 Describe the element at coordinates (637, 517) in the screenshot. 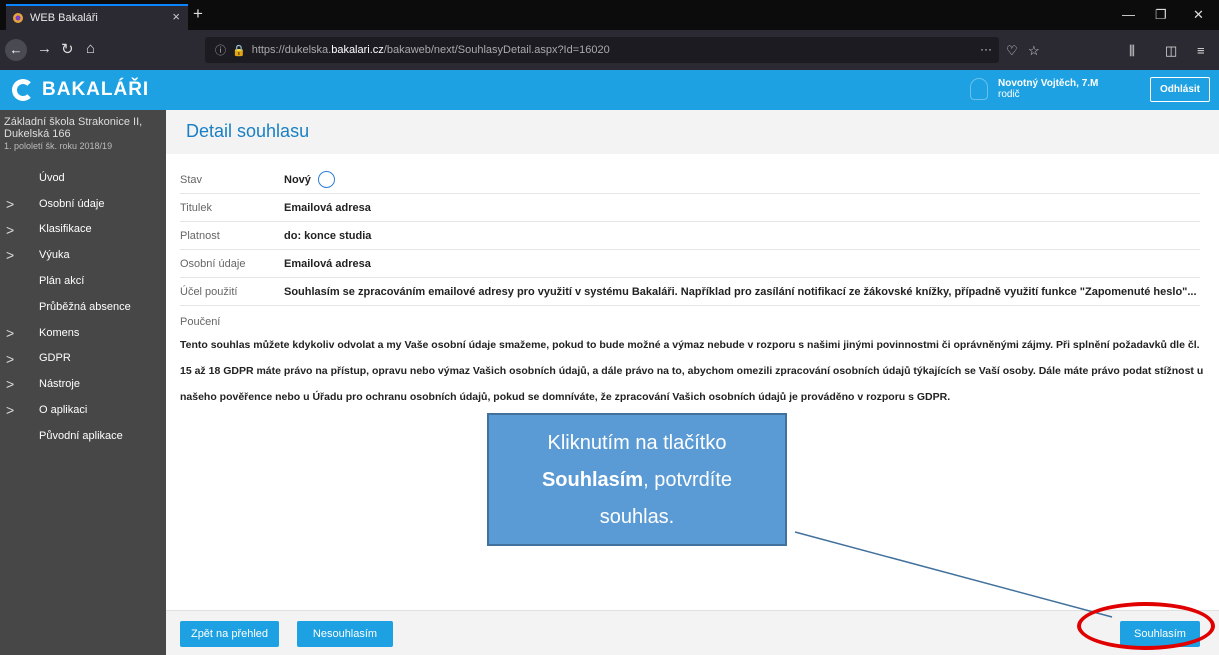

I see `callout-line3: souhlas.` at that location.